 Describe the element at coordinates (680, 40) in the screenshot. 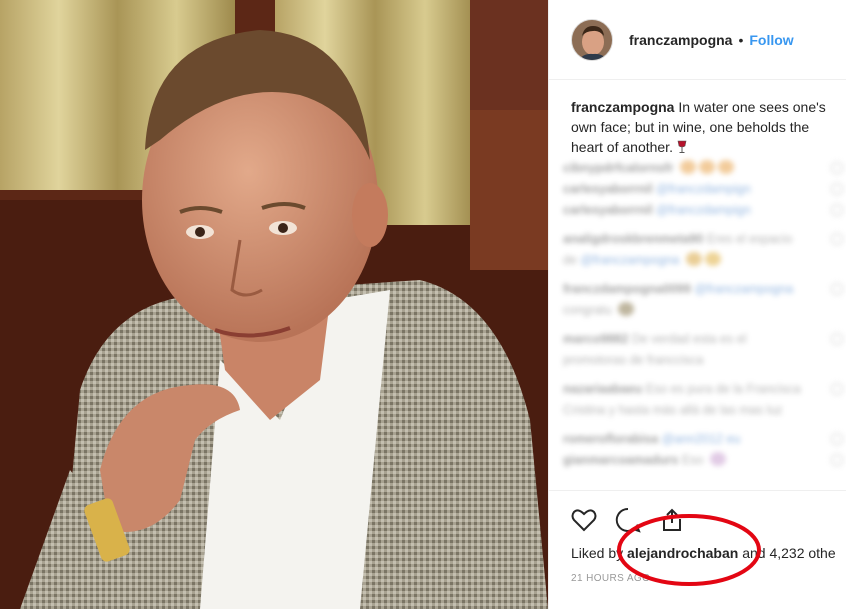

I see `header-username: franczampogna` at that location.